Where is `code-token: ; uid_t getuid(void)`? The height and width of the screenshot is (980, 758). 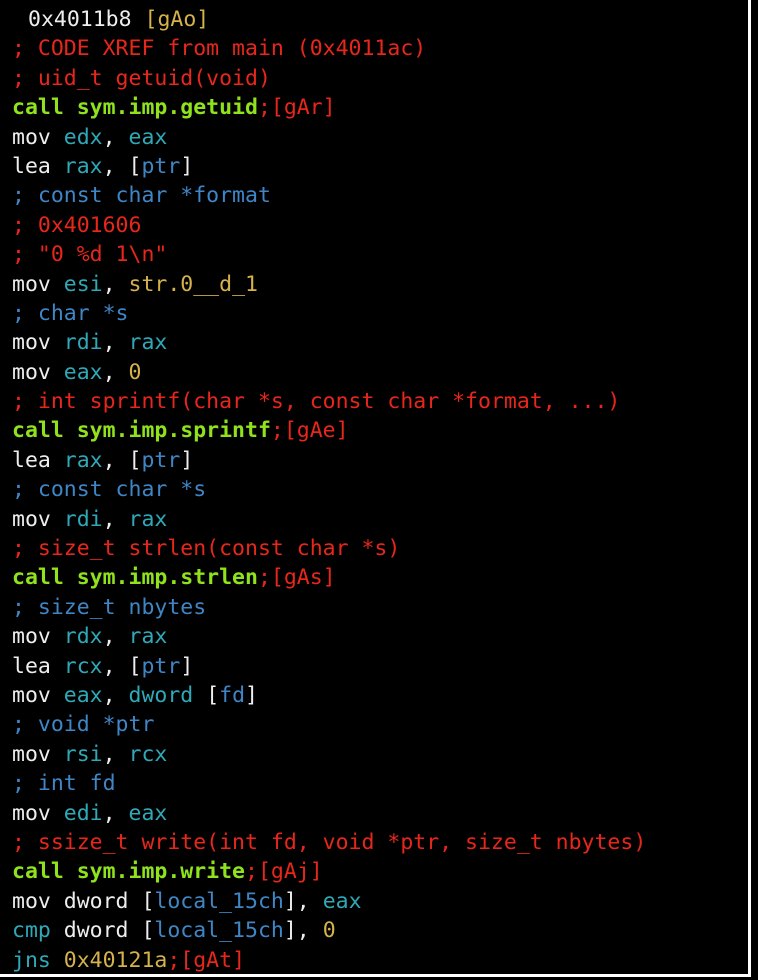 code-token: ; uid_t getuid(void) is located at coordinates (141, 78).